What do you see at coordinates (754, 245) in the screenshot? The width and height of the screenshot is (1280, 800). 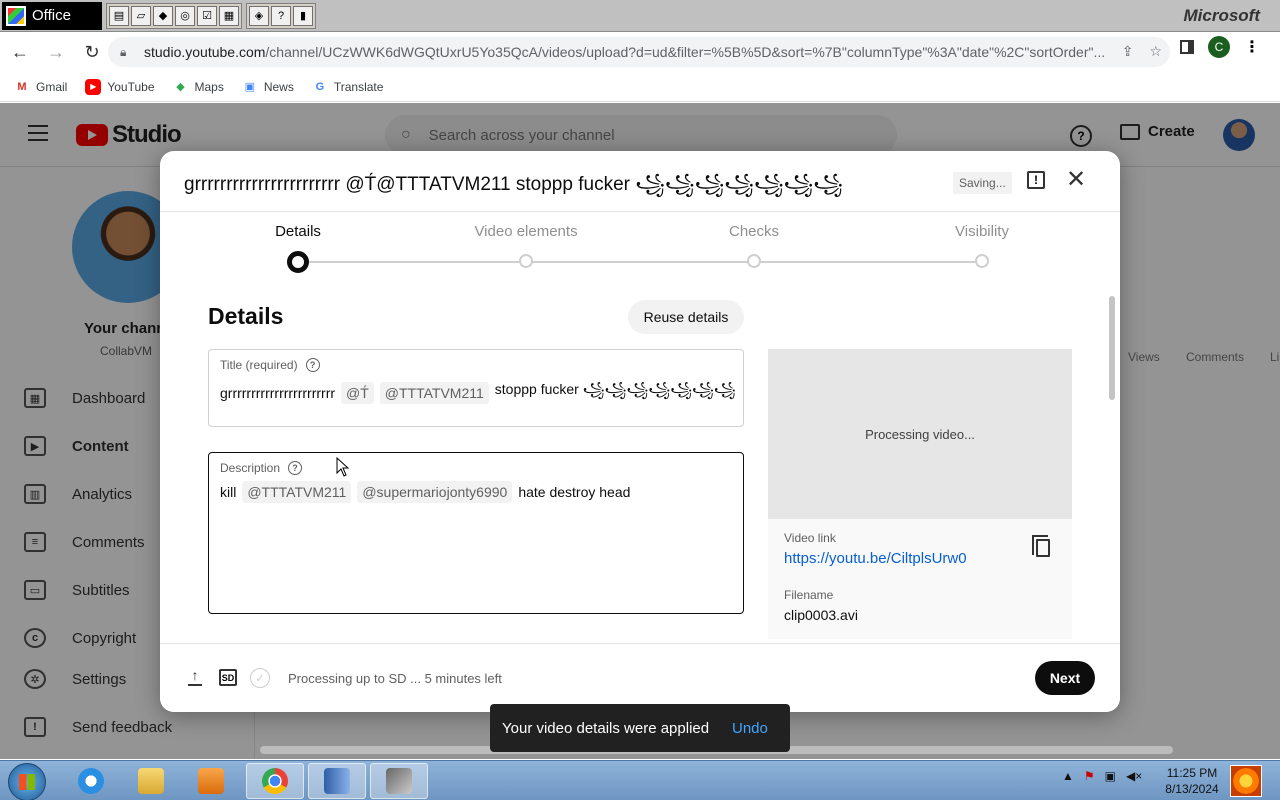 I see `step-checks: Checks` at bounding box center [754, 245].